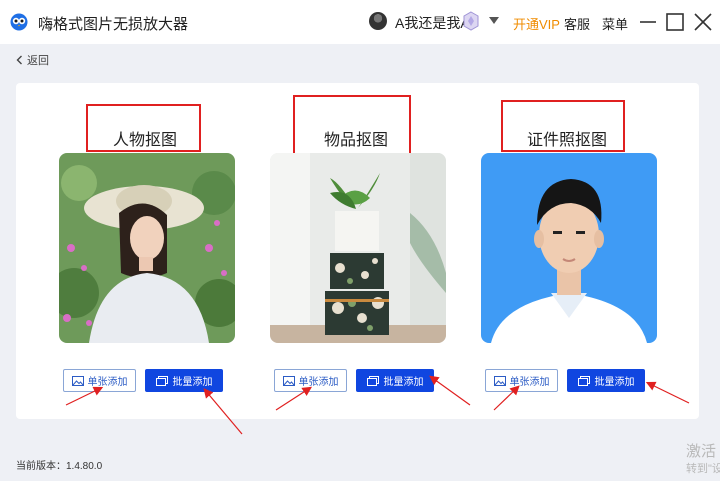 This screenshot has width=720, height=481. What do you see at coordinates (144, 140) in the screenshot?
I see `option-title: 人物抠图` at bounding box center [144, 140].